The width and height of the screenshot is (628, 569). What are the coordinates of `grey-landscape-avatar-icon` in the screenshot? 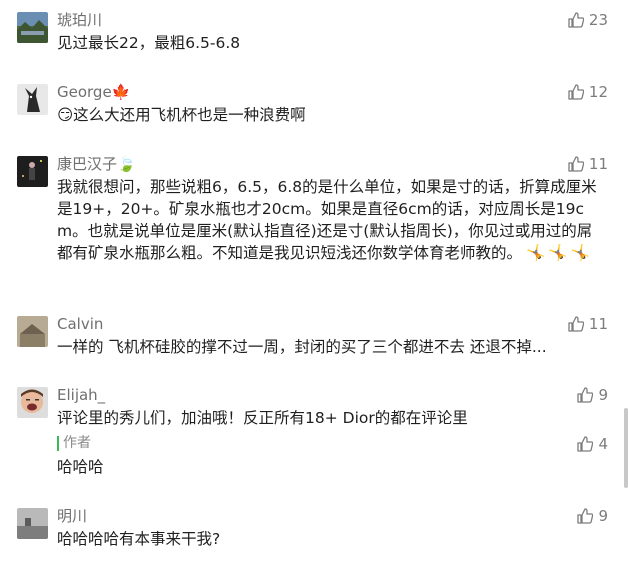 It's located at (32, 523).